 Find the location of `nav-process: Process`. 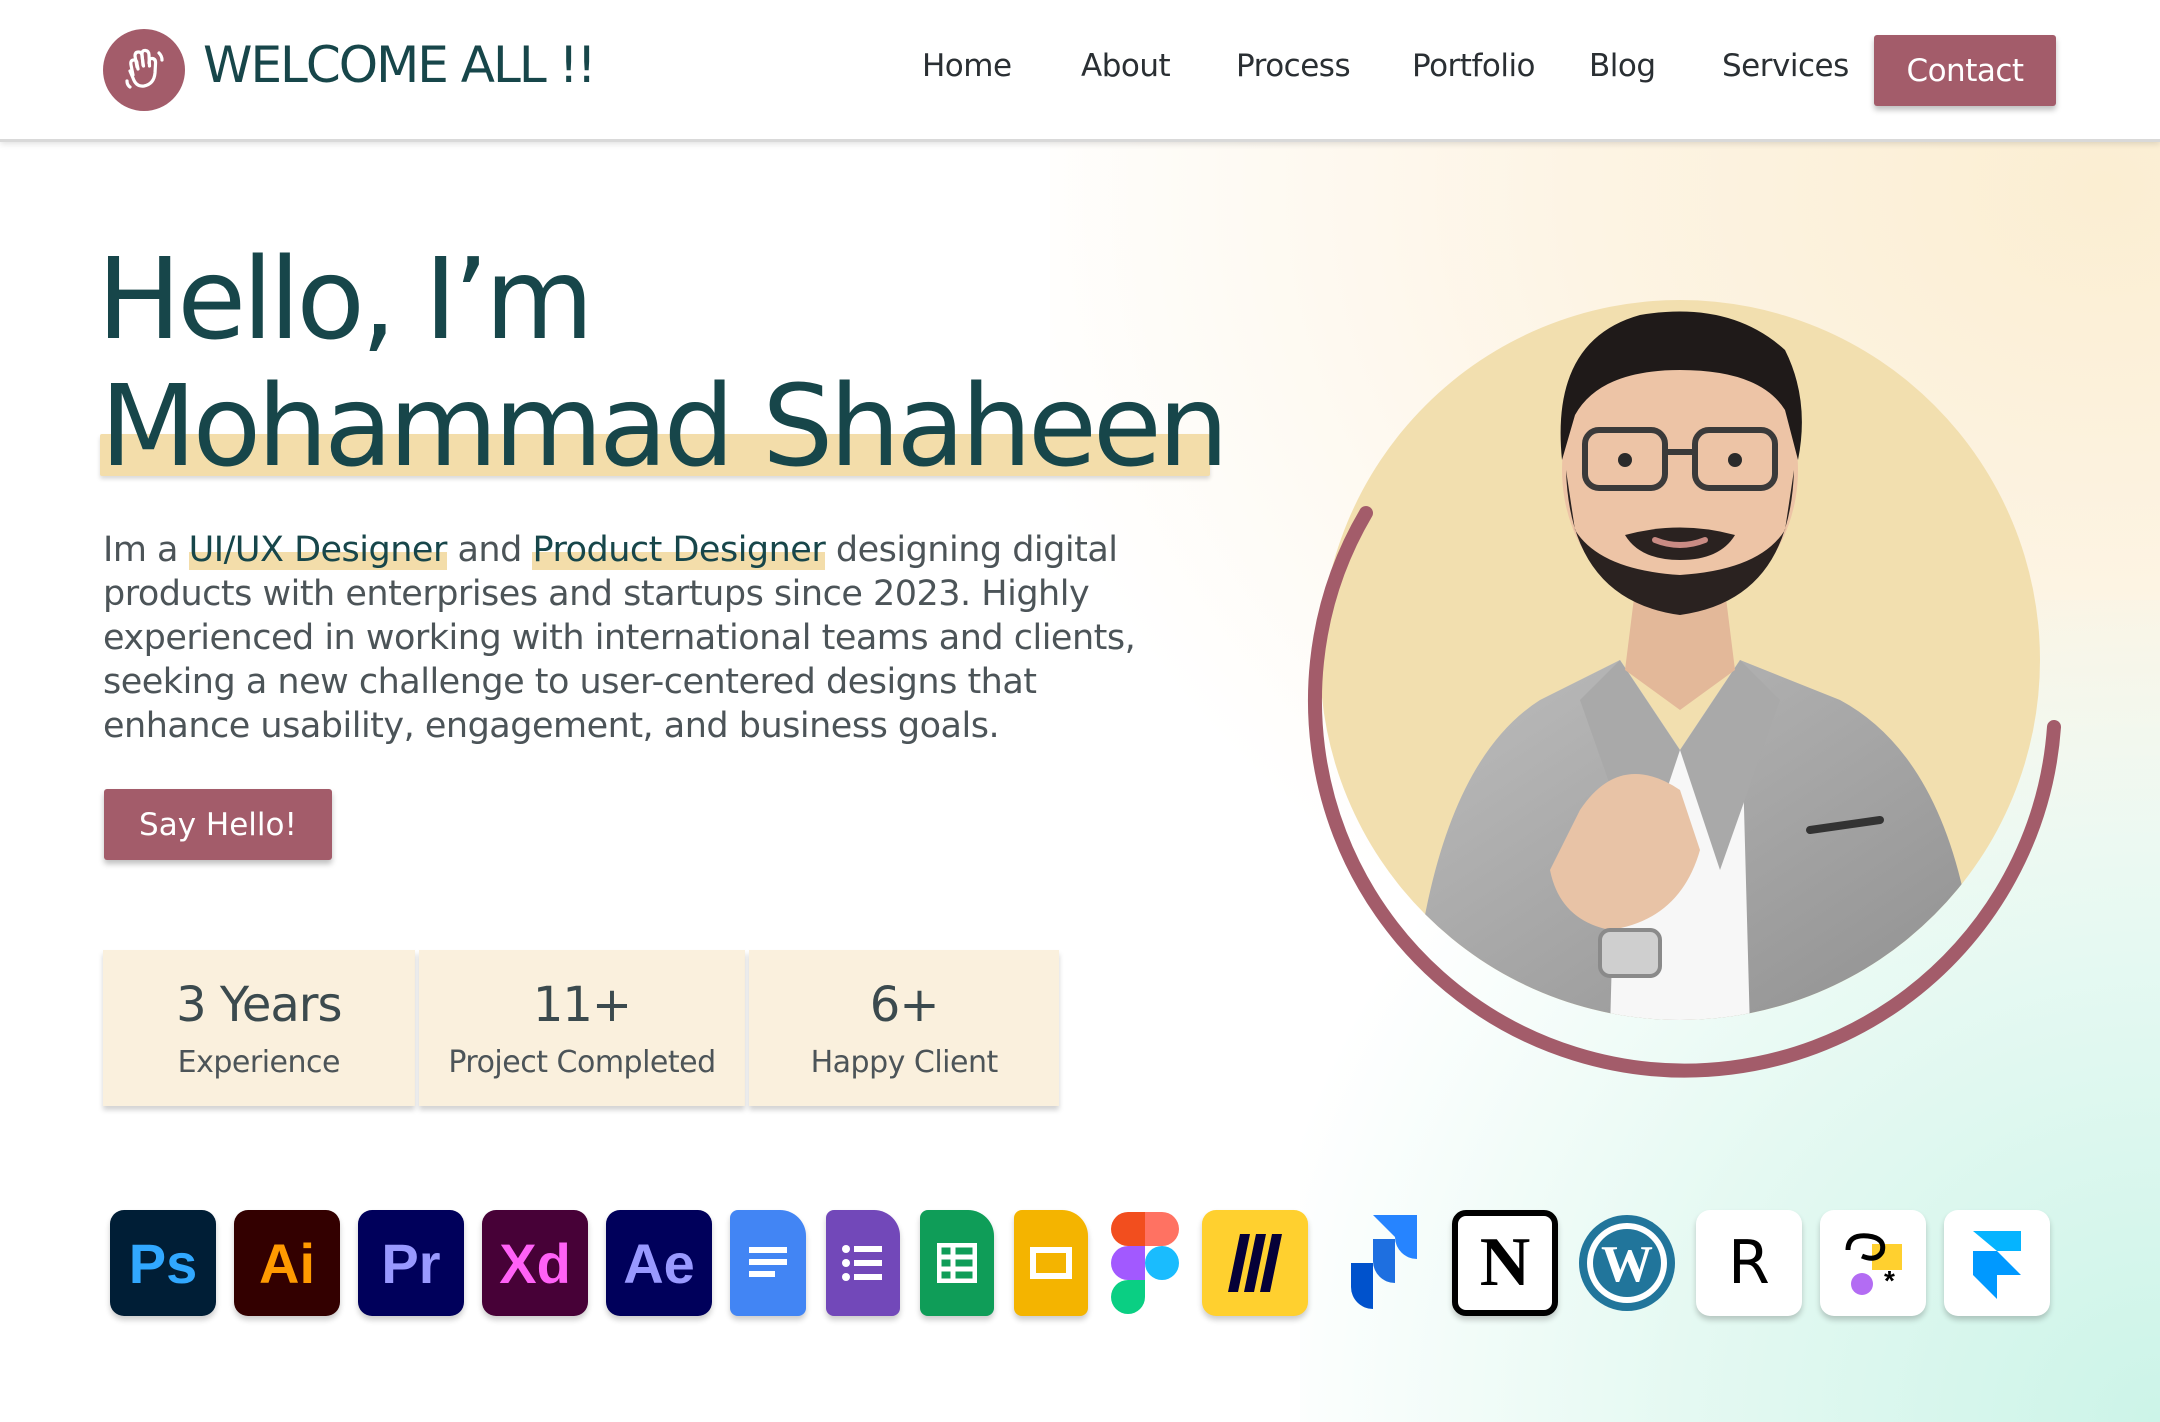

nav-process: Process is located at coordinates (1293, 66).